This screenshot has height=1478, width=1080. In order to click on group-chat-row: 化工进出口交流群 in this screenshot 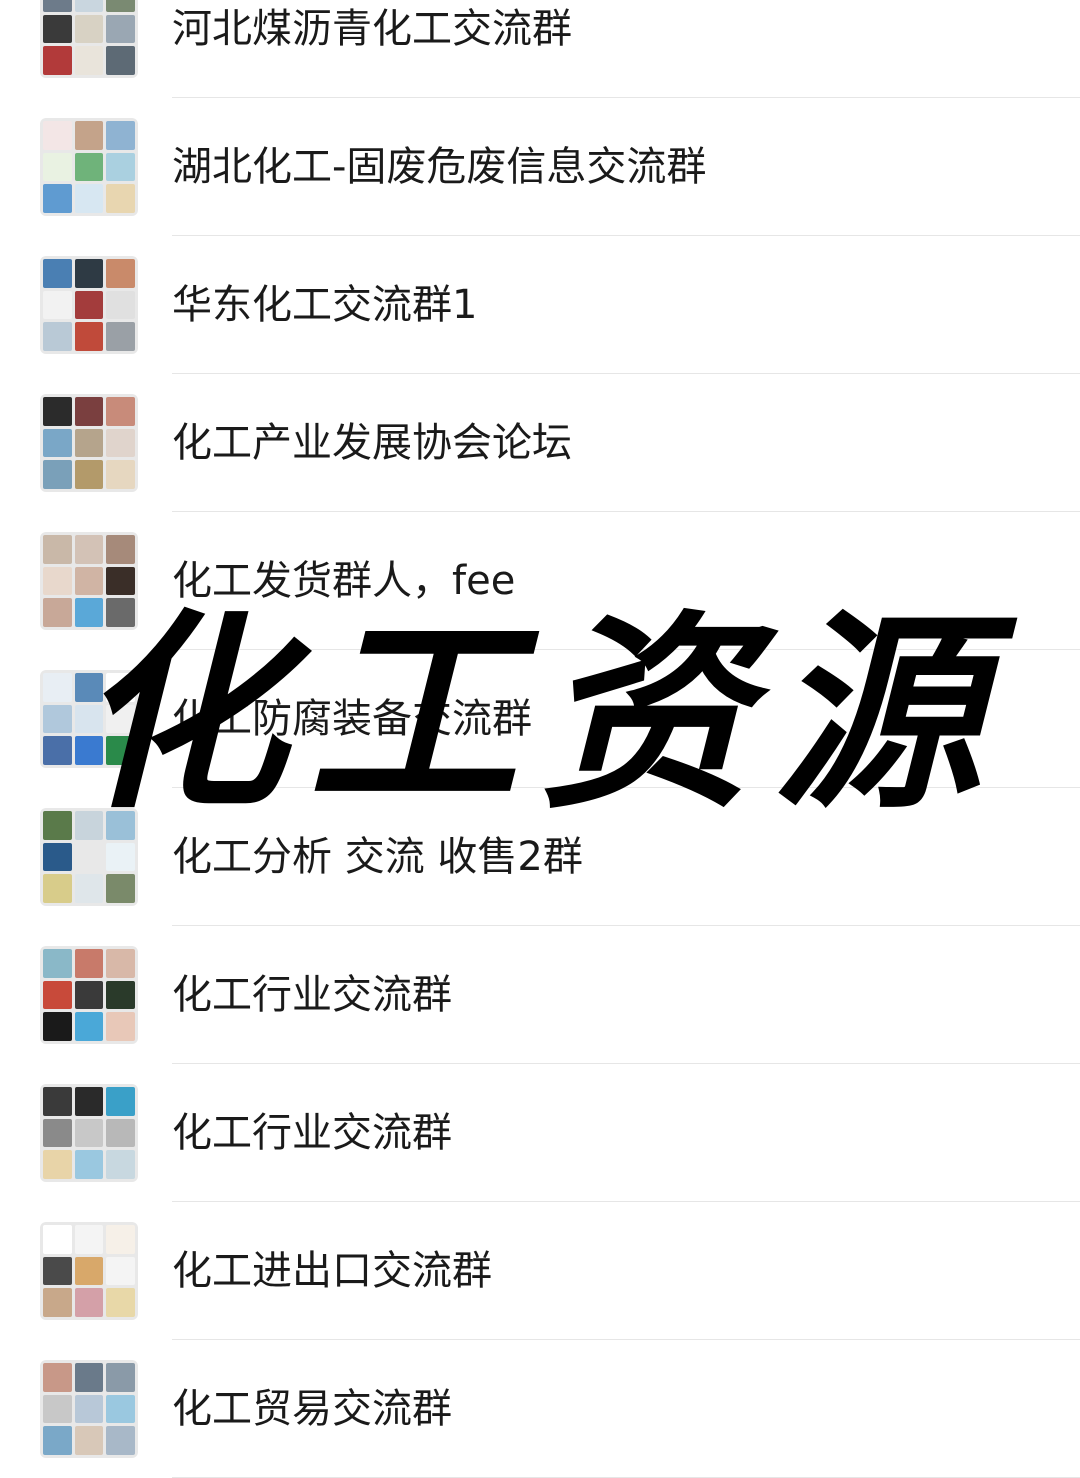, I will do `click(540, 1271)`.